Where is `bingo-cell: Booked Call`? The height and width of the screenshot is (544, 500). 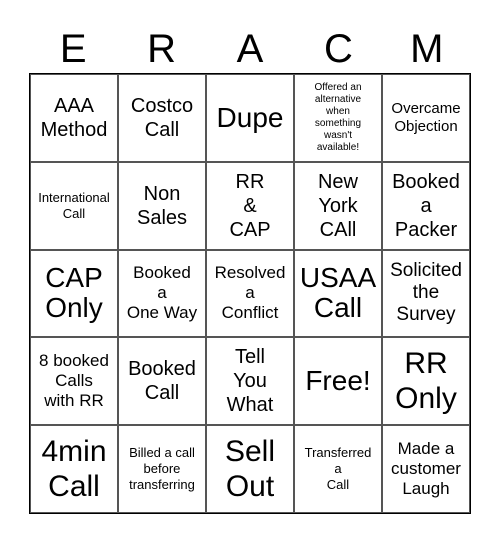
bingo-cell: Booked Call is located at coordinates (162, 381).